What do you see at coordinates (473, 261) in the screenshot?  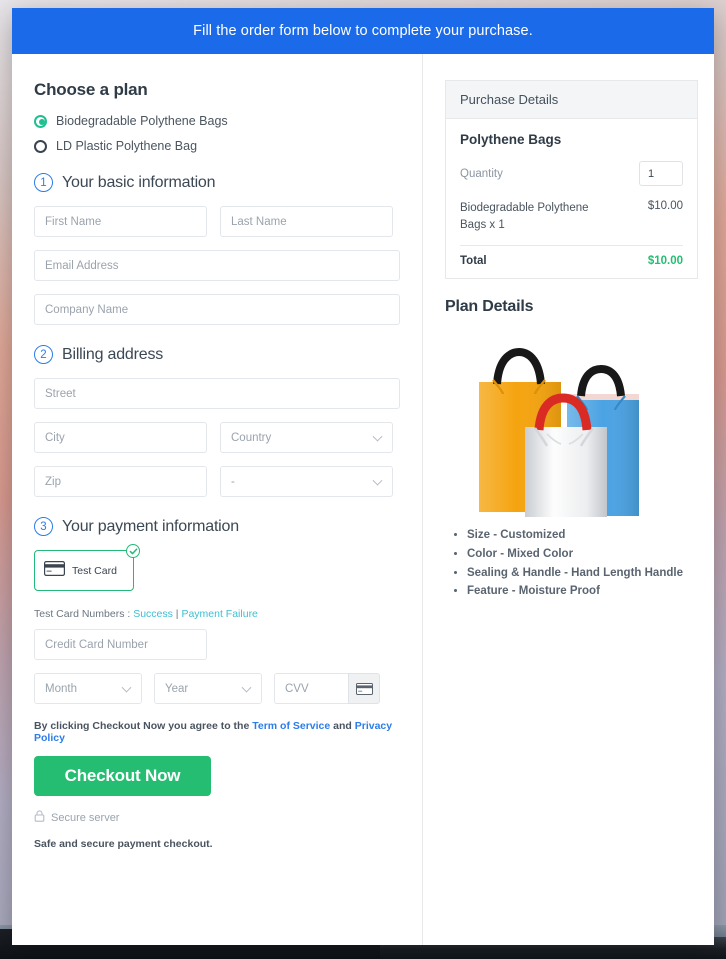 I see `total-label: Total` at bounding box center [473, 261].